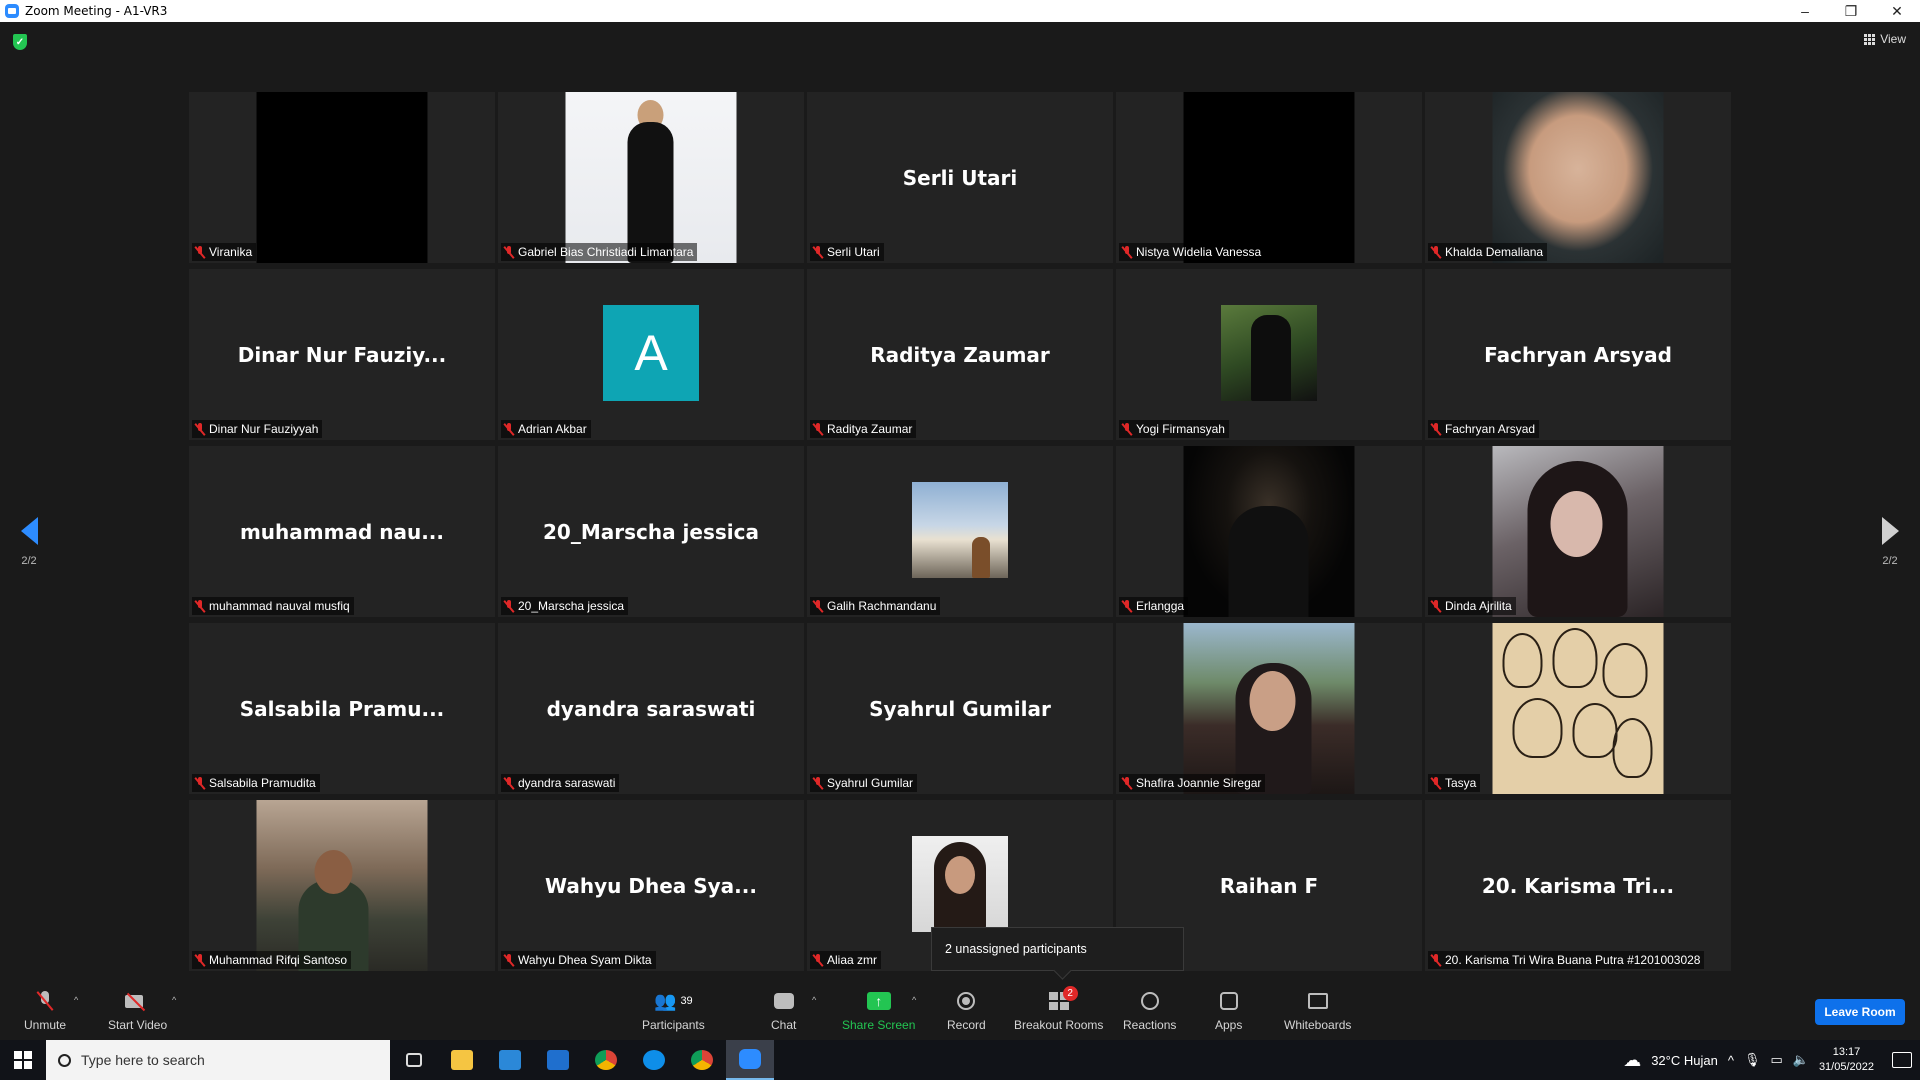 This screenshot has height=1080, width=1920. Describe the element at coordinates (1851, 11) in the screenshot. I see `maximize-button: ❐` at that location.